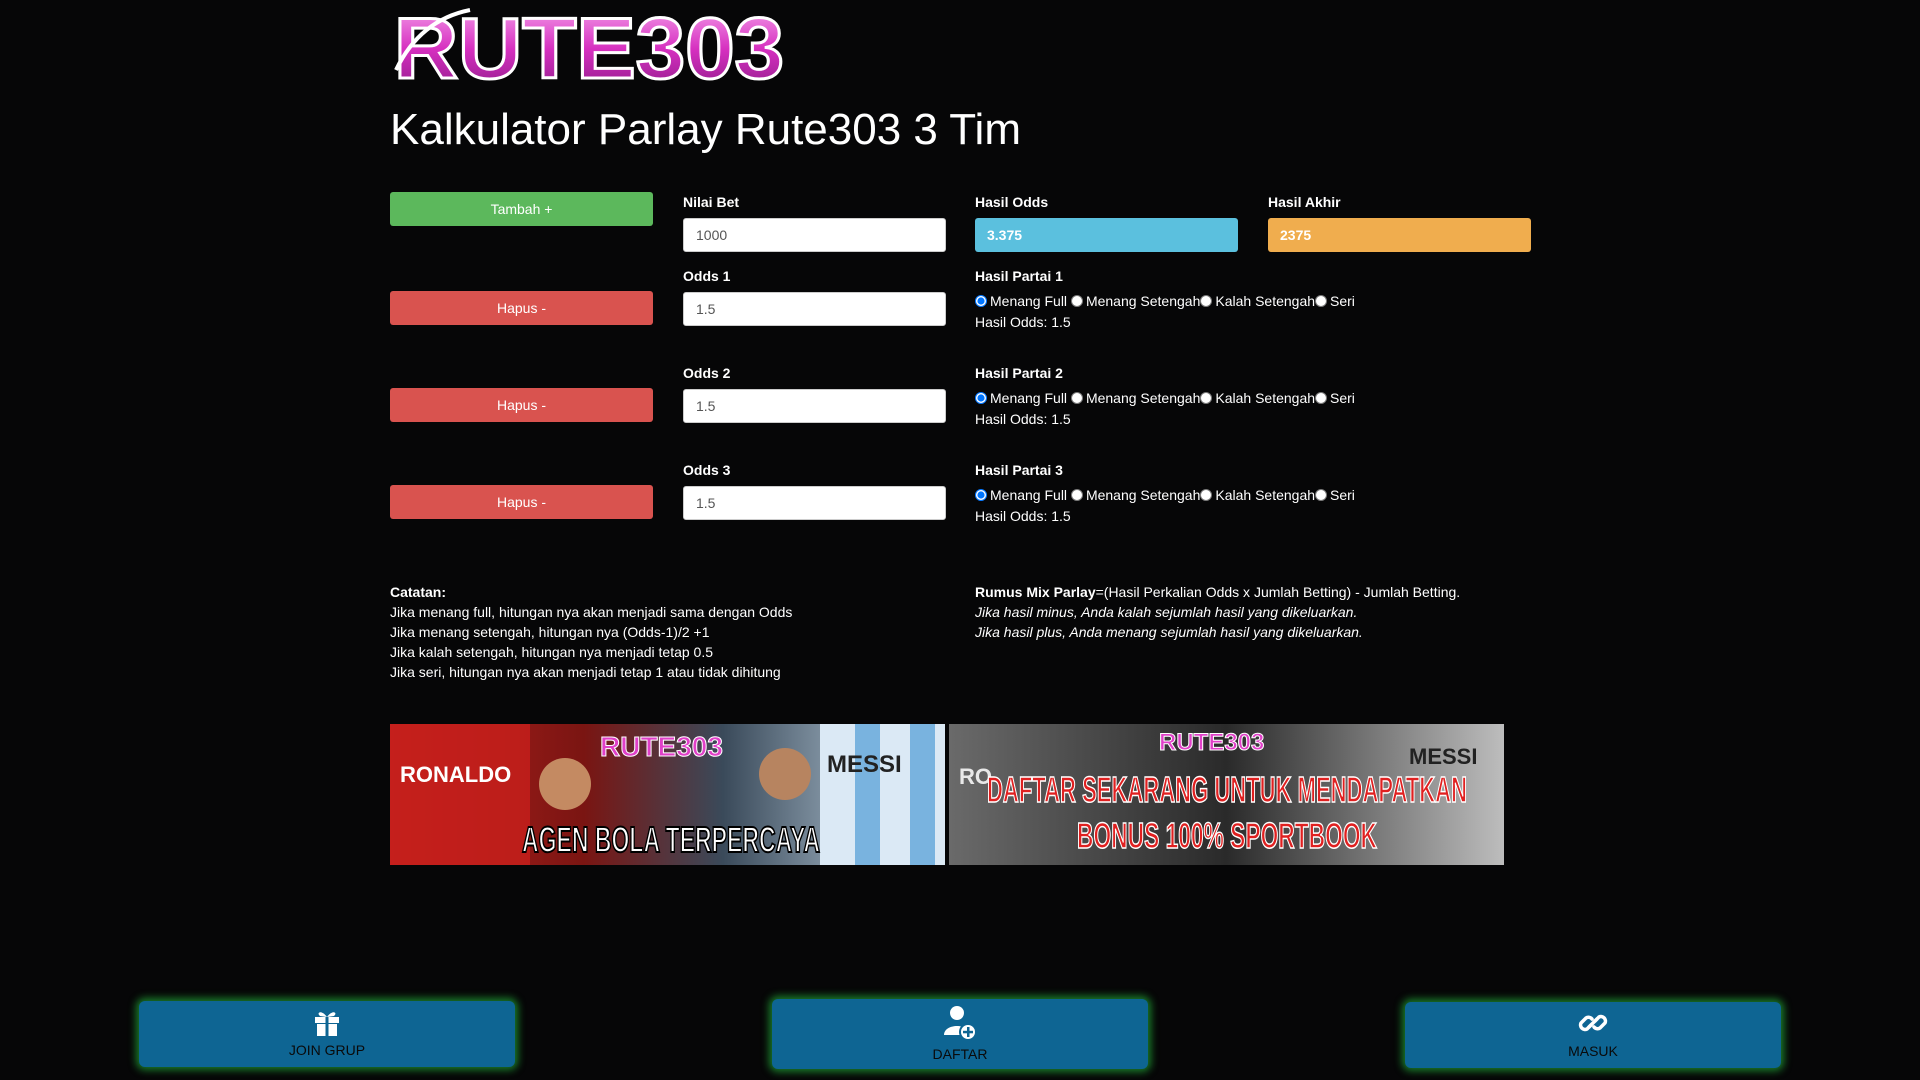  Describe the element at coordinates (705, 129) in the screenshot. I see `page-title: Kalkulator Parlay Rute303 3 Tim` at that location.